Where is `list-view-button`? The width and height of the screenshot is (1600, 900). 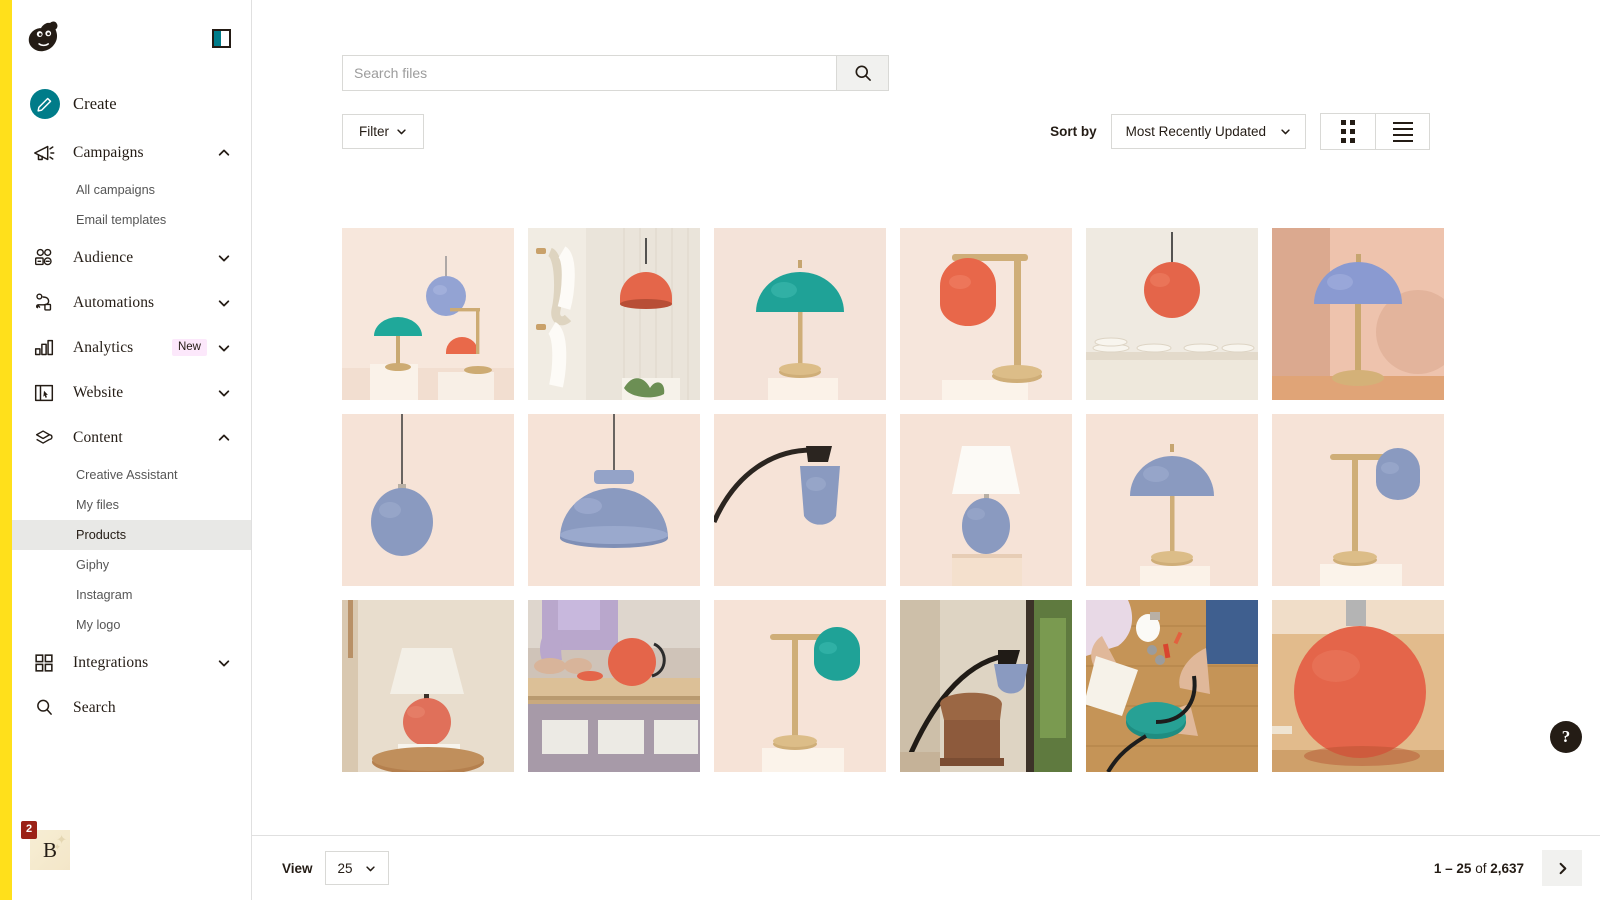
list-view-button is located at coordinates (1402, 131).